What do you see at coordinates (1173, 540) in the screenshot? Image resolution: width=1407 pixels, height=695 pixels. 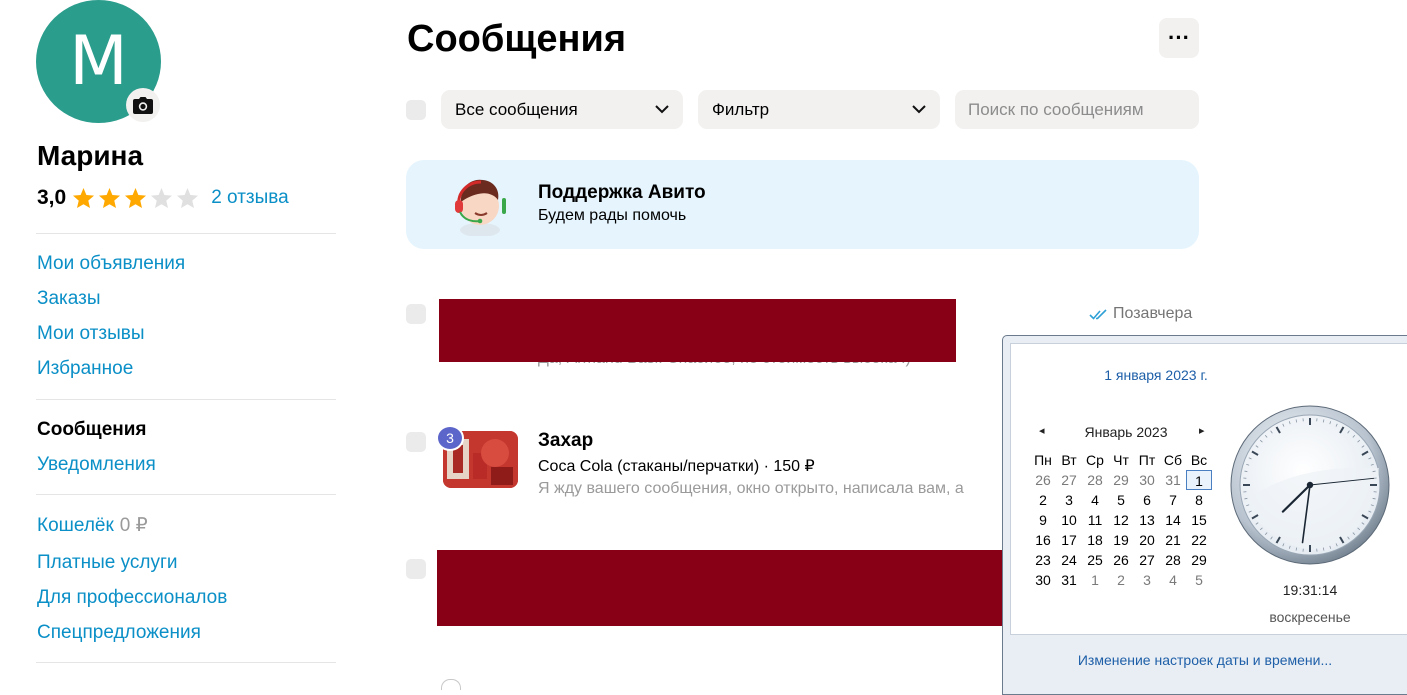 I see `calendar-day: 21` at bounding box center [1173, 540].